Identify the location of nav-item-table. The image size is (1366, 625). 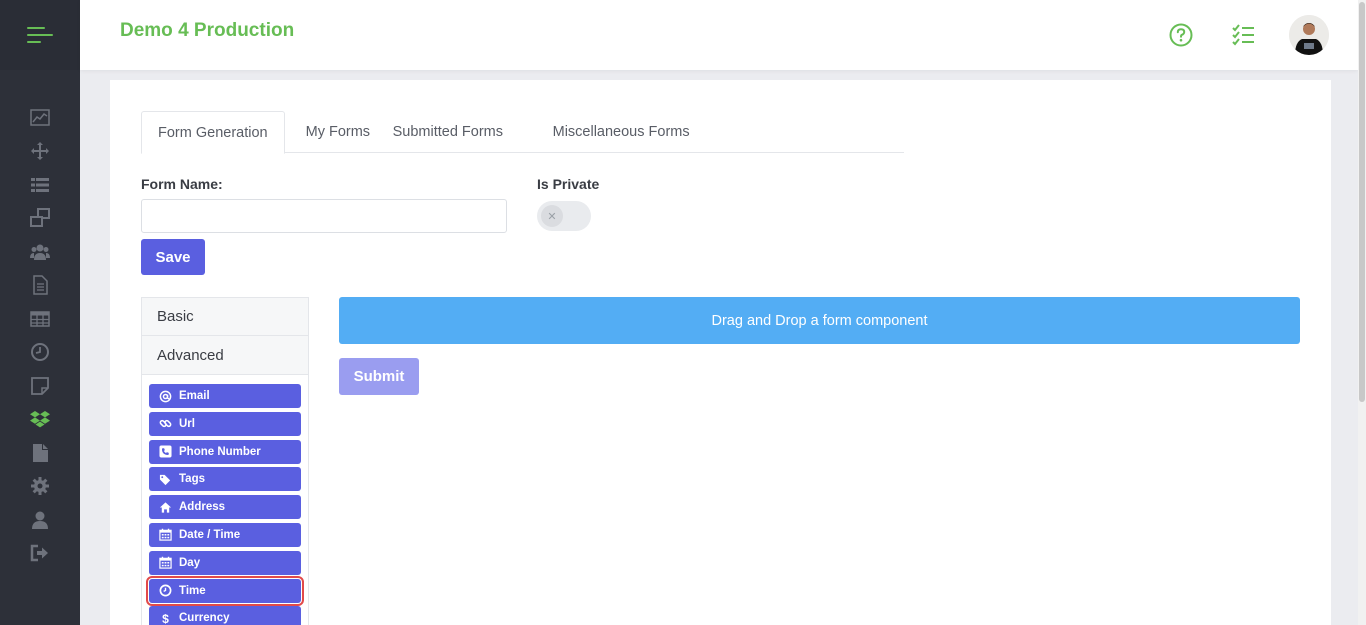
(40, 319).